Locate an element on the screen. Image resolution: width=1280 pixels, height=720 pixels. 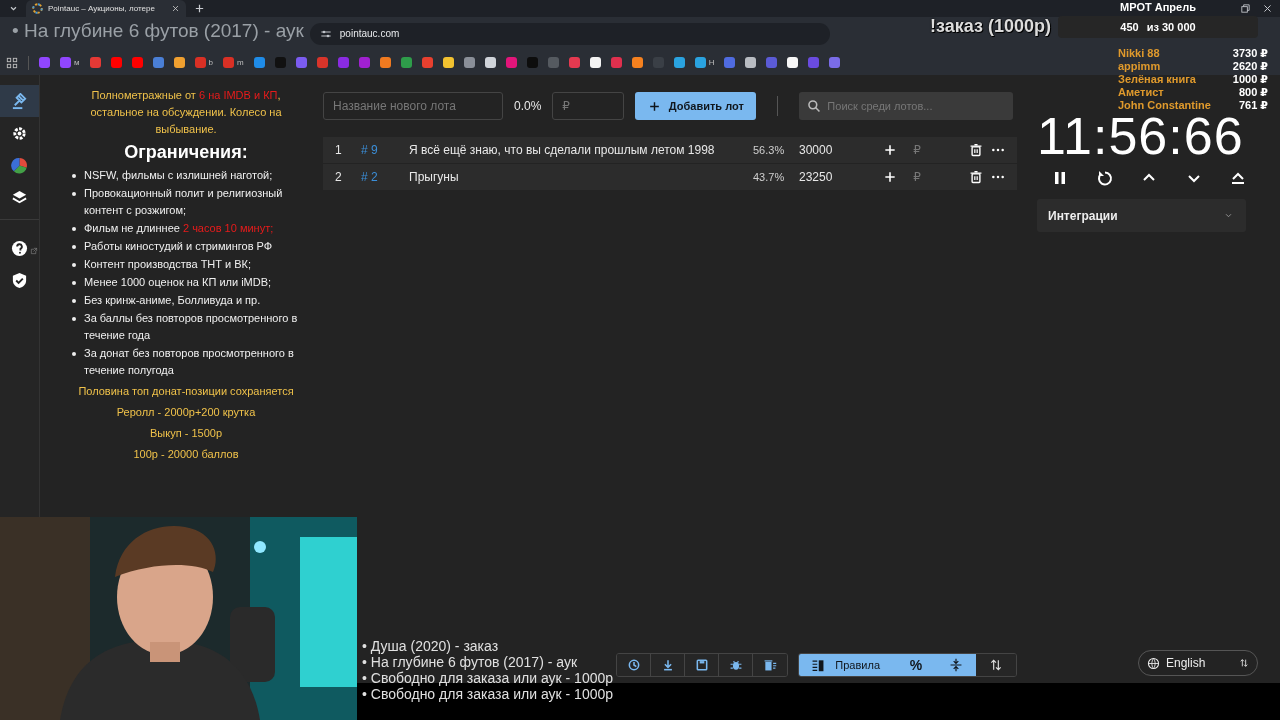
help-icon is located at coordinates (19, 248).